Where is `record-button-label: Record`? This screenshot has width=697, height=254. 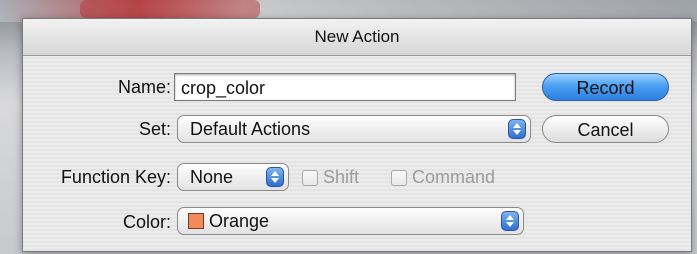 record-button-label: Record is located at coordinates (605, 88).